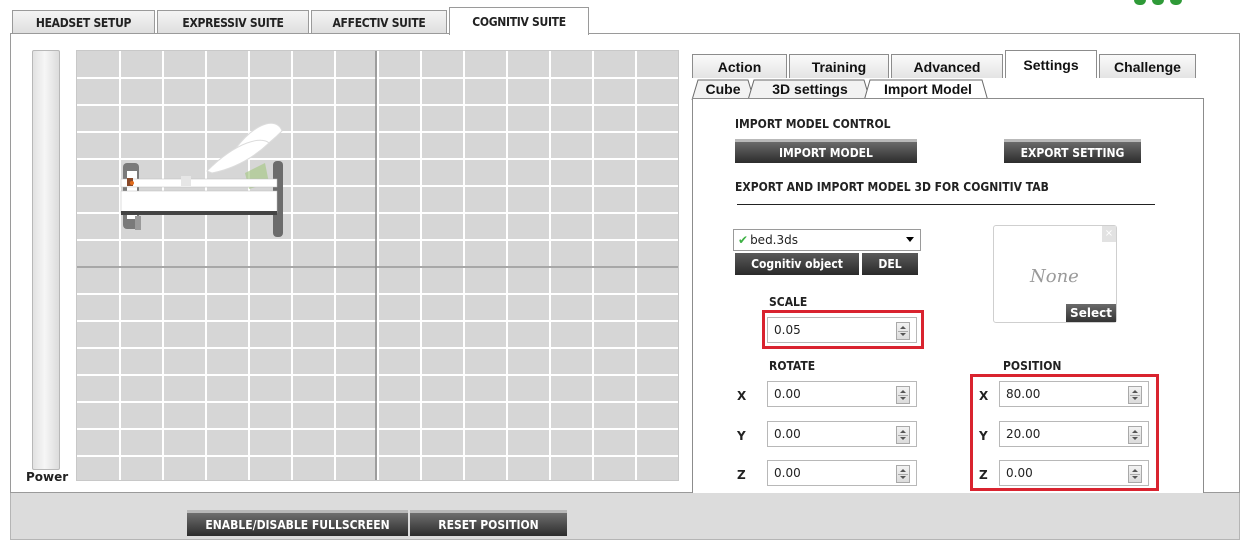 This screenshot has height=540, width=1253. Describe the element at coordinates (946, 204) in the screenshot. I see `section-divider` at that location.